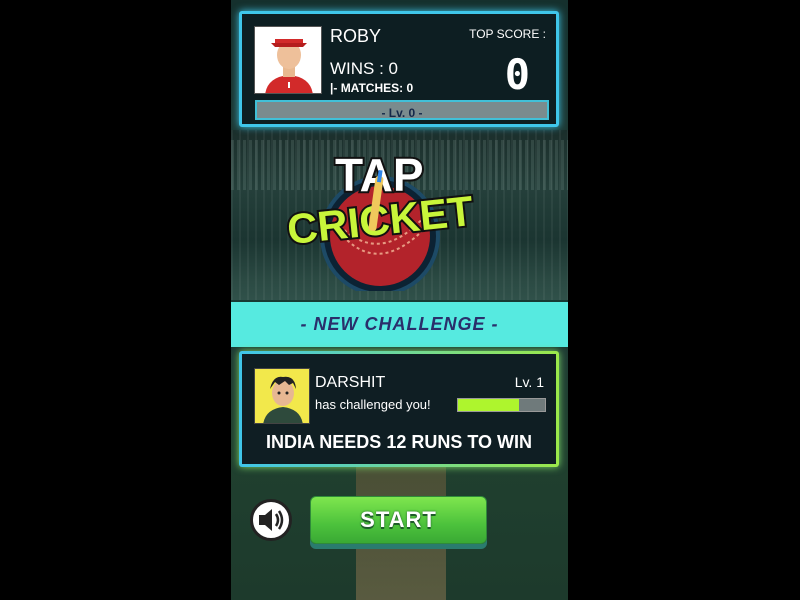  Describe the element at coordinates (372, 88) in the screenshot. I see `matches-count: |- MATCHES: 0` at that location.